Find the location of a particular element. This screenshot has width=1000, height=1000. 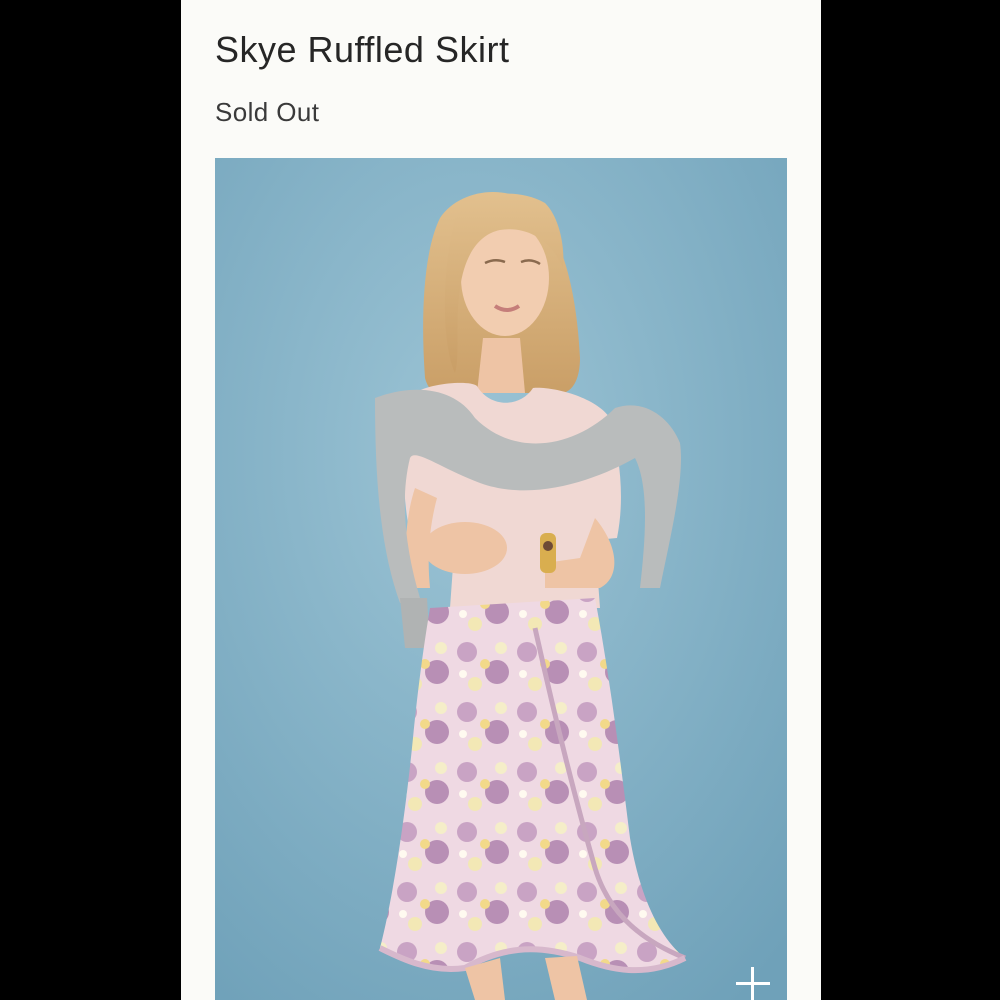

plus-icon is located at coordinates (753, 982).